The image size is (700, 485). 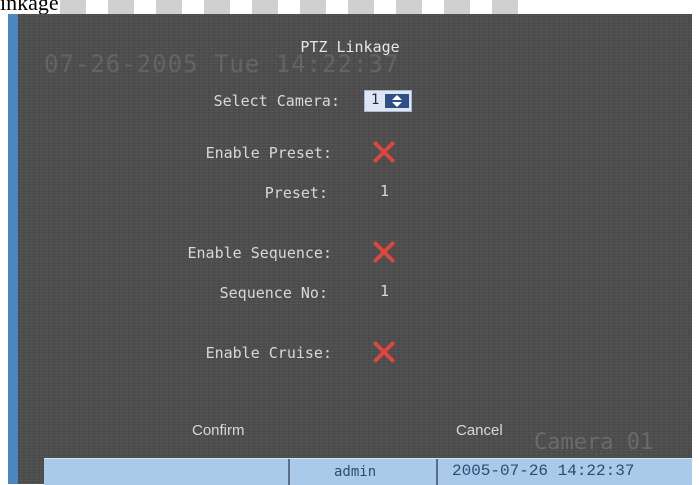 I want to click on enable-sequence-x-mark-icon, so click(x=384, y=252).